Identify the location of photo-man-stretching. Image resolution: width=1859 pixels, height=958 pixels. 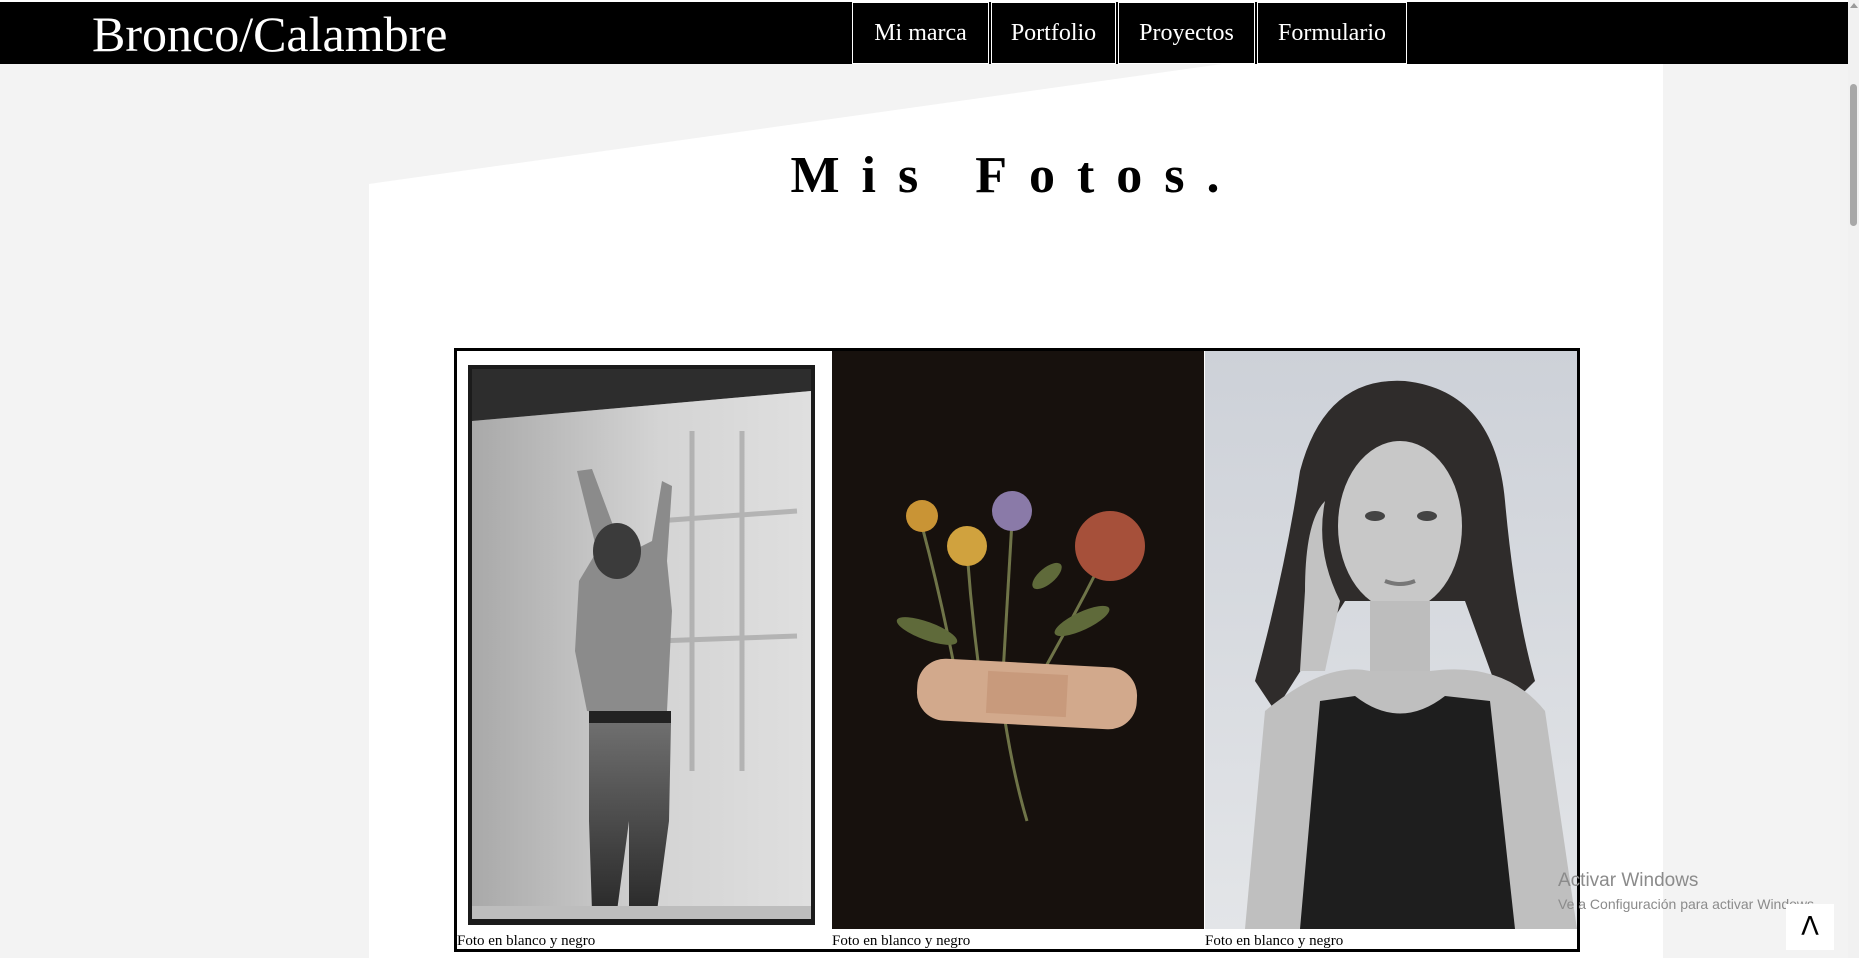
(641, 645).